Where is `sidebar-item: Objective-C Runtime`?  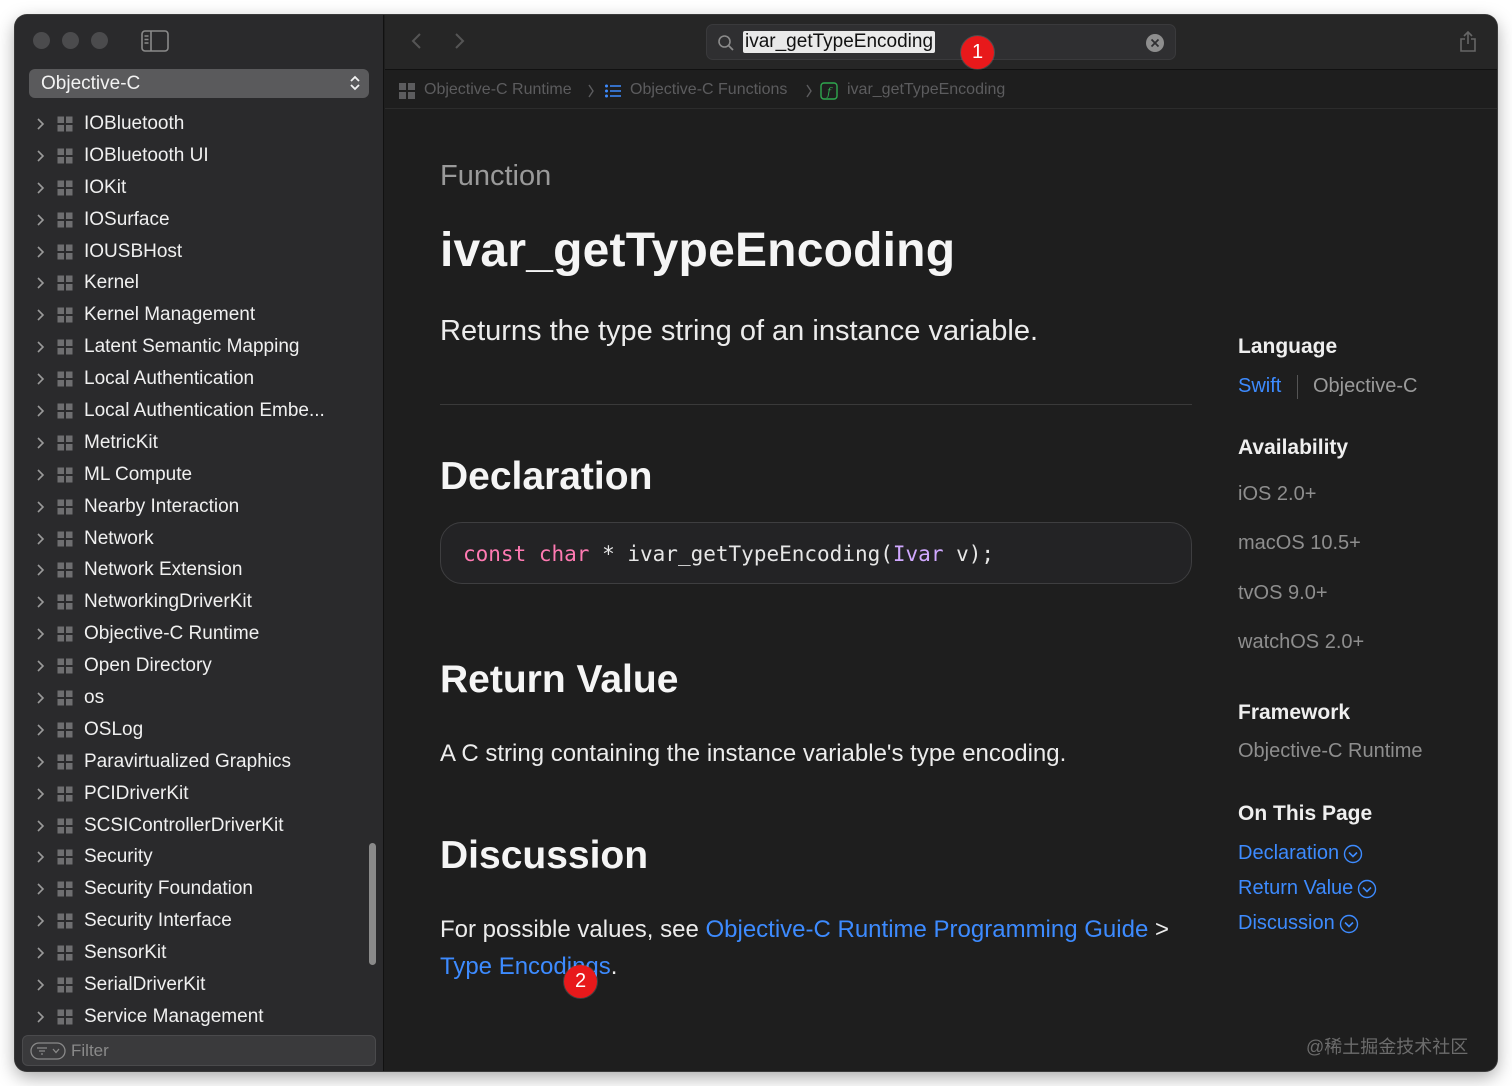 sidebar-item: Objective-C Runtime is located at coordinates (199, 634).